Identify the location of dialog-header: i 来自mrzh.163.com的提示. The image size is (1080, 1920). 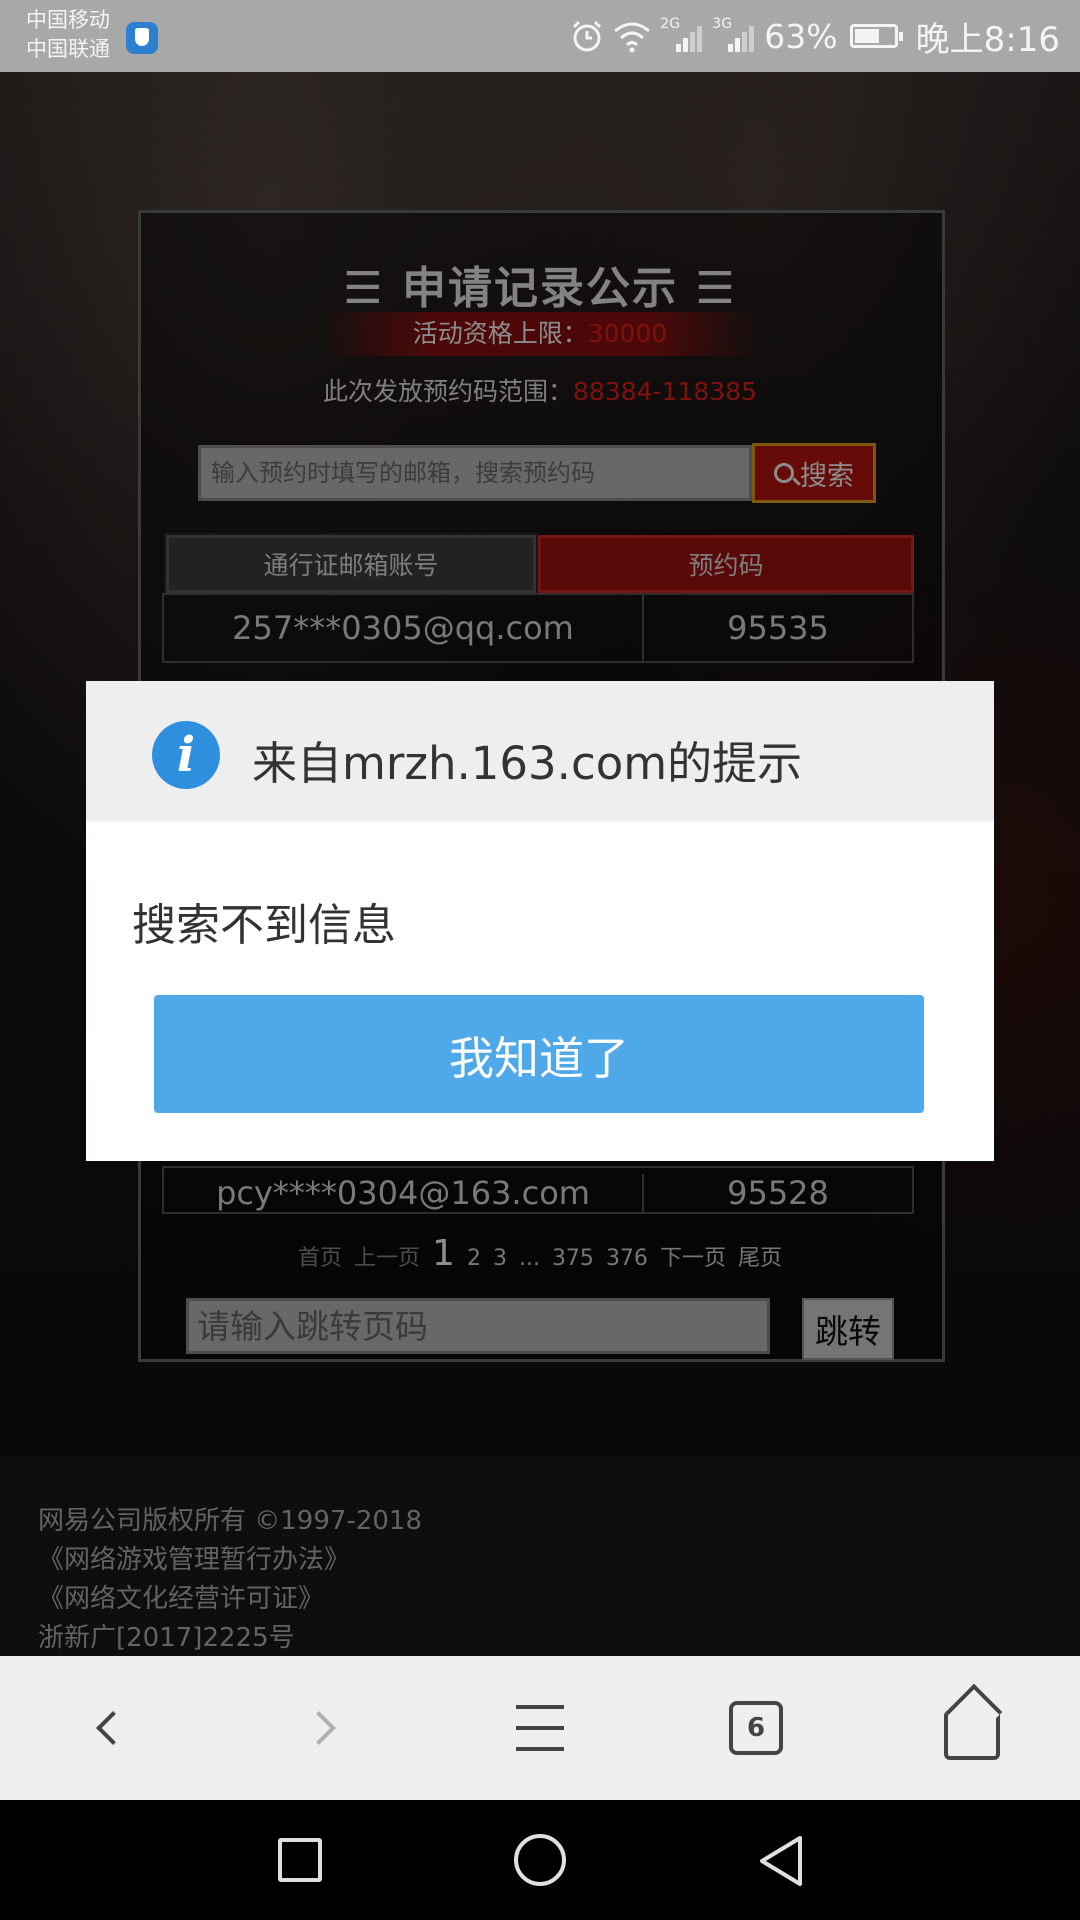
(540, 751).